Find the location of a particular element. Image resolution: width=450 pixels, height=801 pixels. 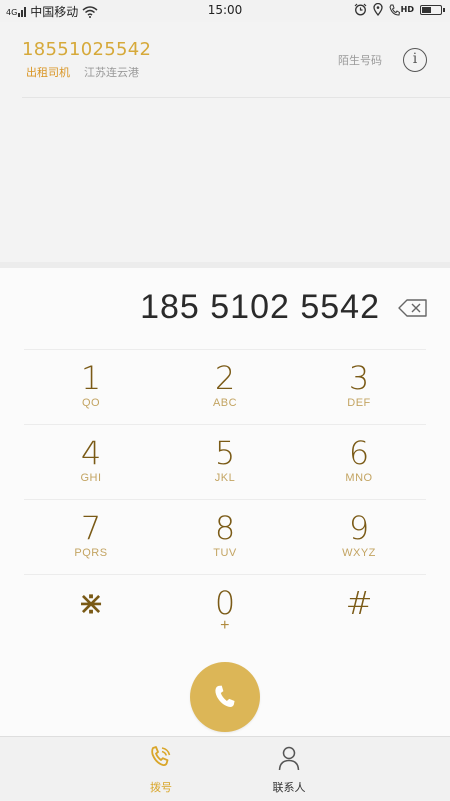

volte-icon: HD is located at coordinates (401, 10).